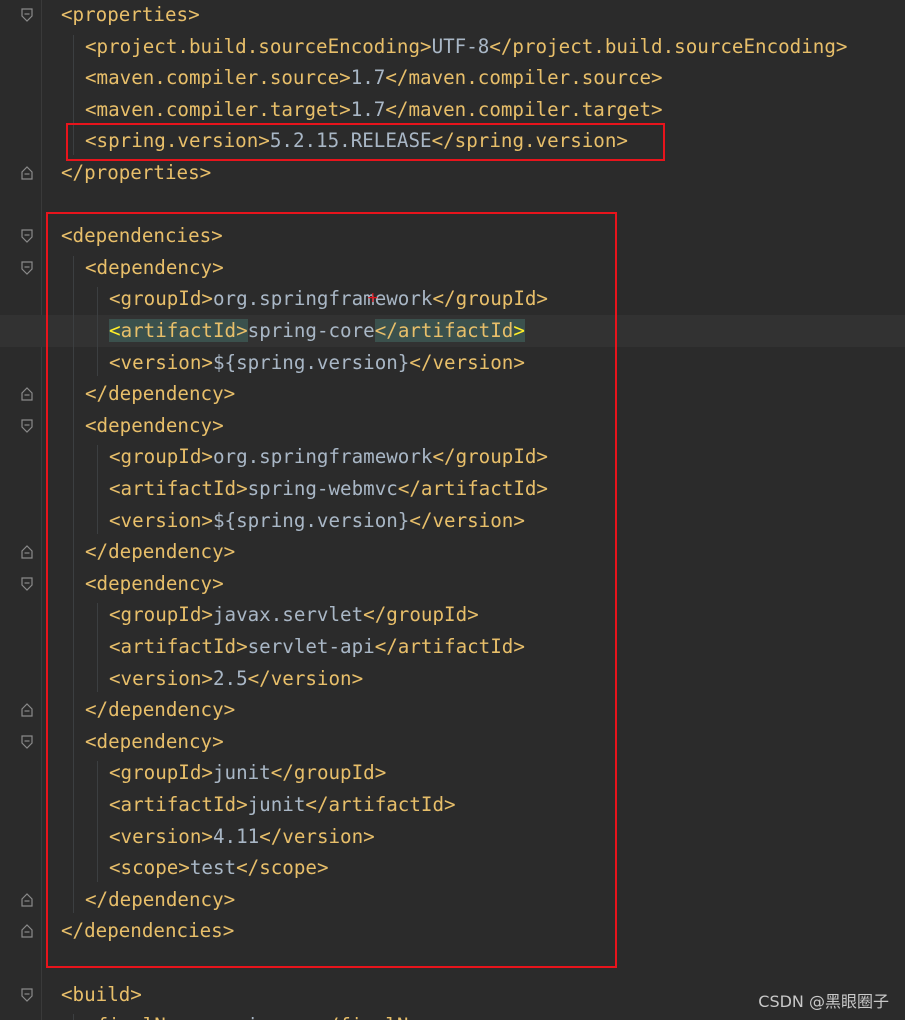  Describe the element at coordinates (101, 994) in the screenshot. I see `xml-tag: <build>` at that location.